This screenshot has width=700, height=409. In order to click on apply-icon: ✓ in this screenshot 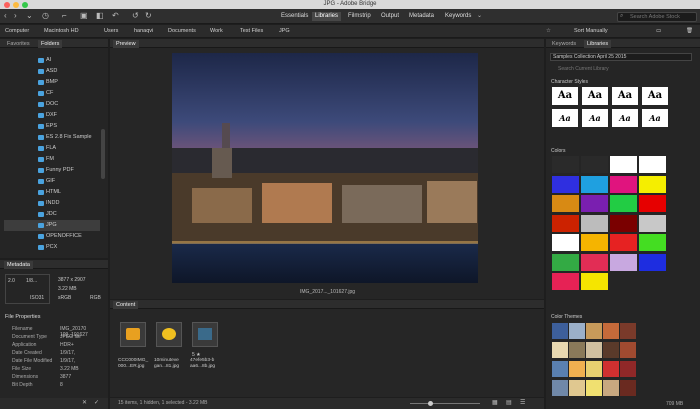, I will do `click(96, 402)`.